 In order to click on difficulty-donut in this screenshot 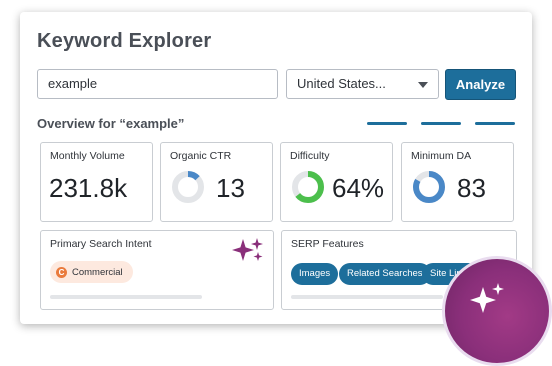, I will do `click(308, 187)`.